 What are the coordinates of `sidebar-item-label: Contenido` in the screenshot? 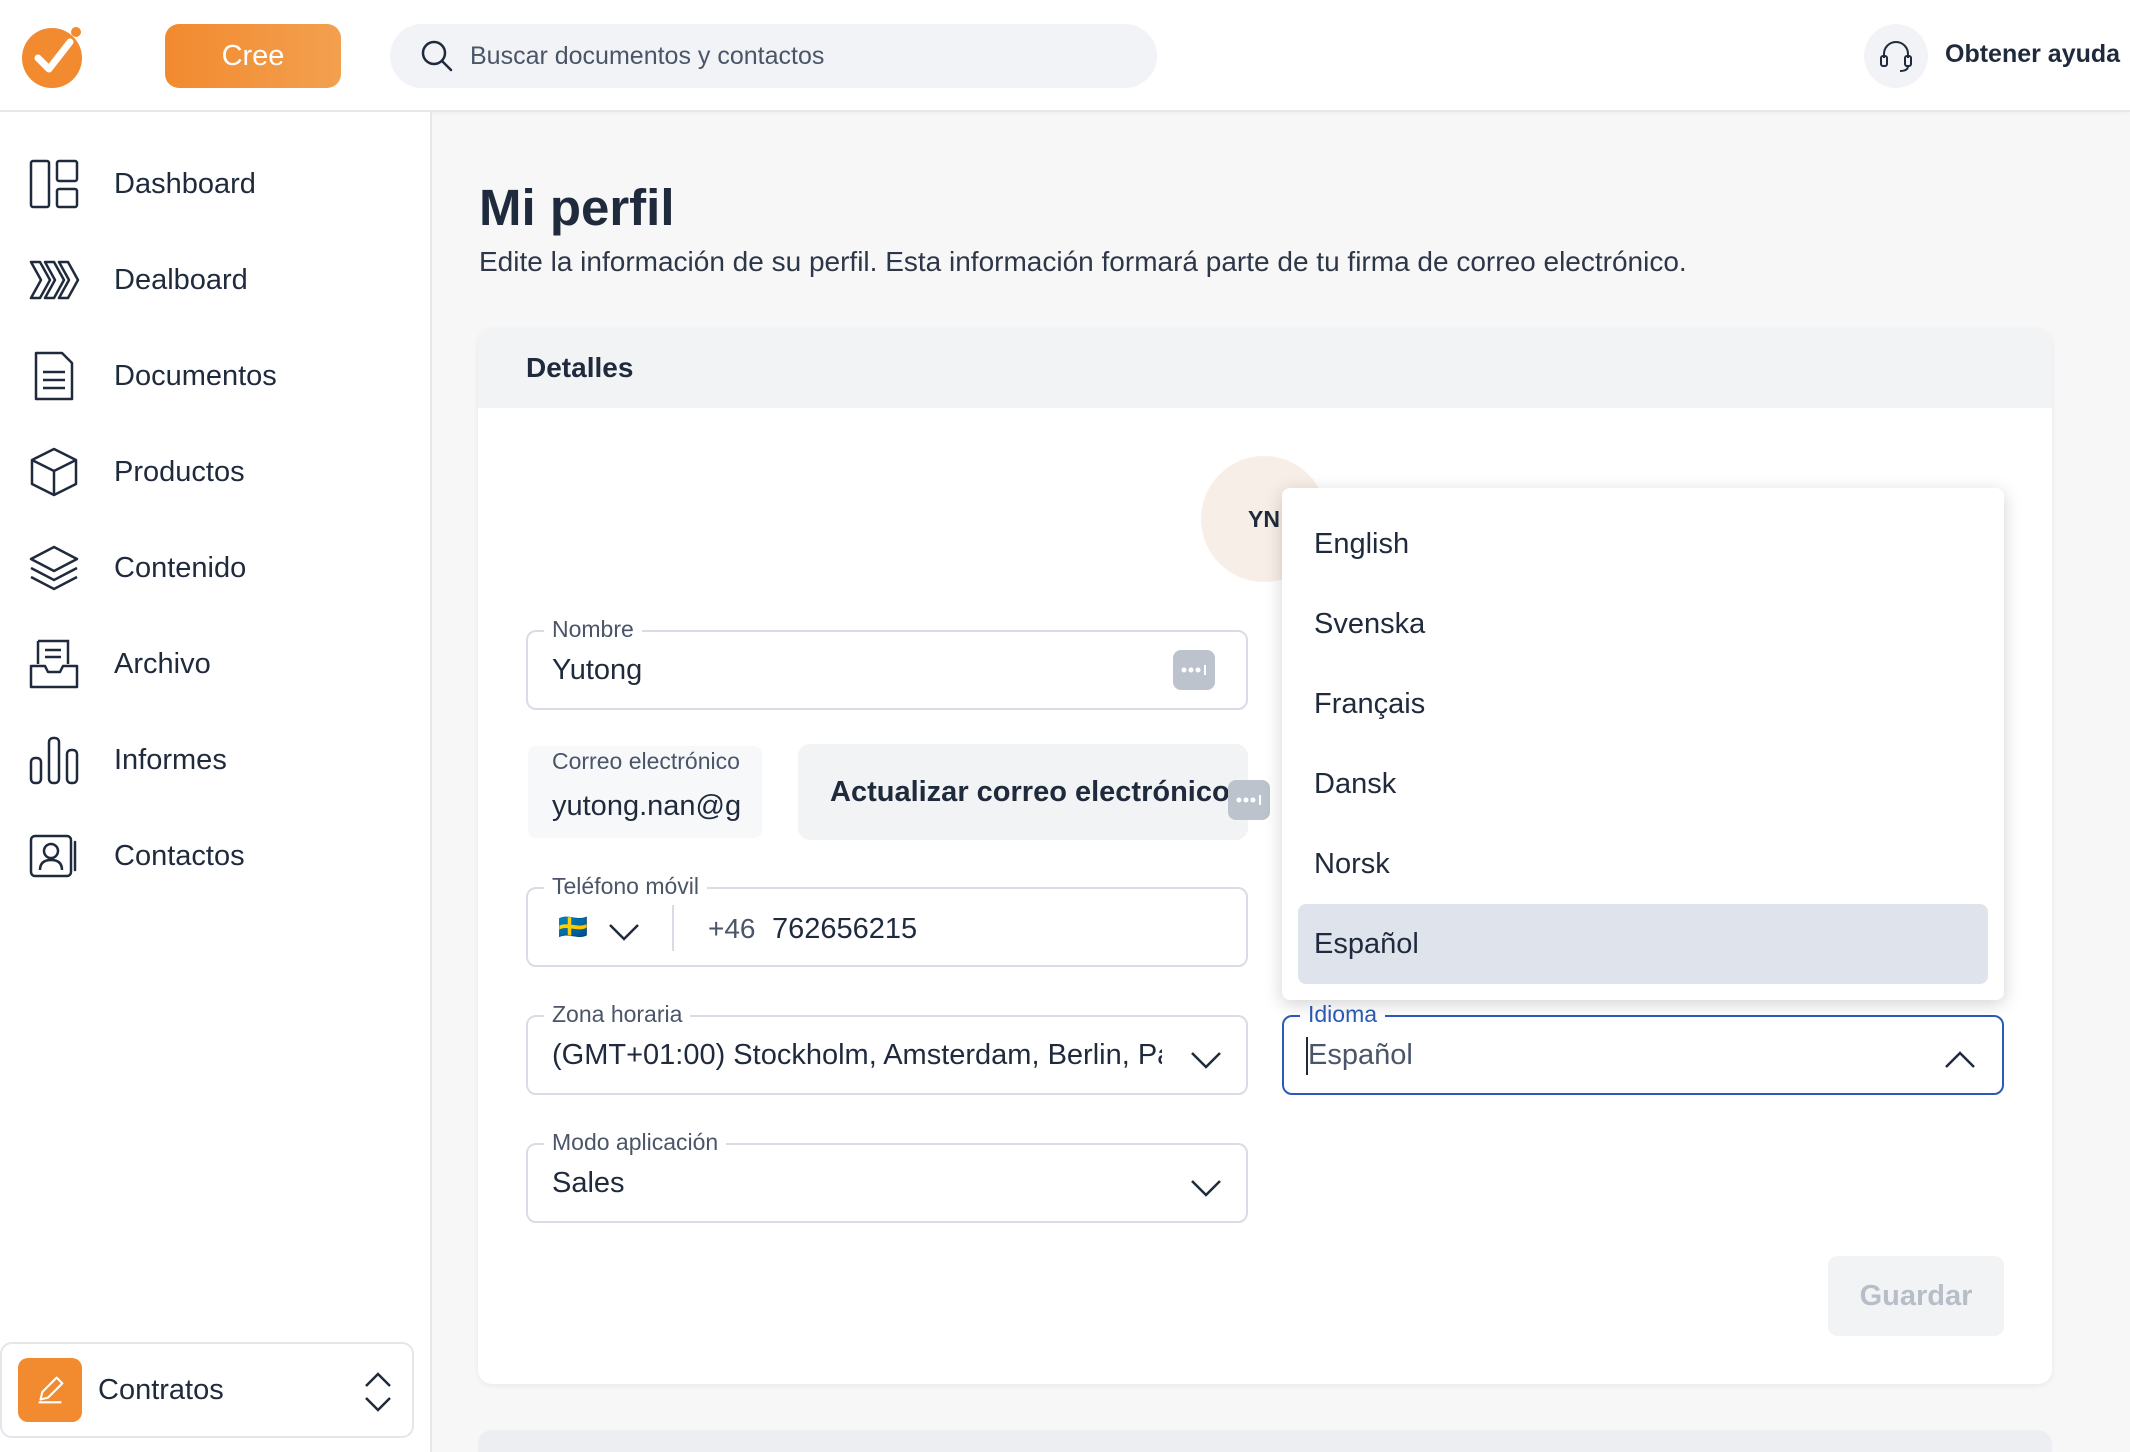 It's located at (180, 567).